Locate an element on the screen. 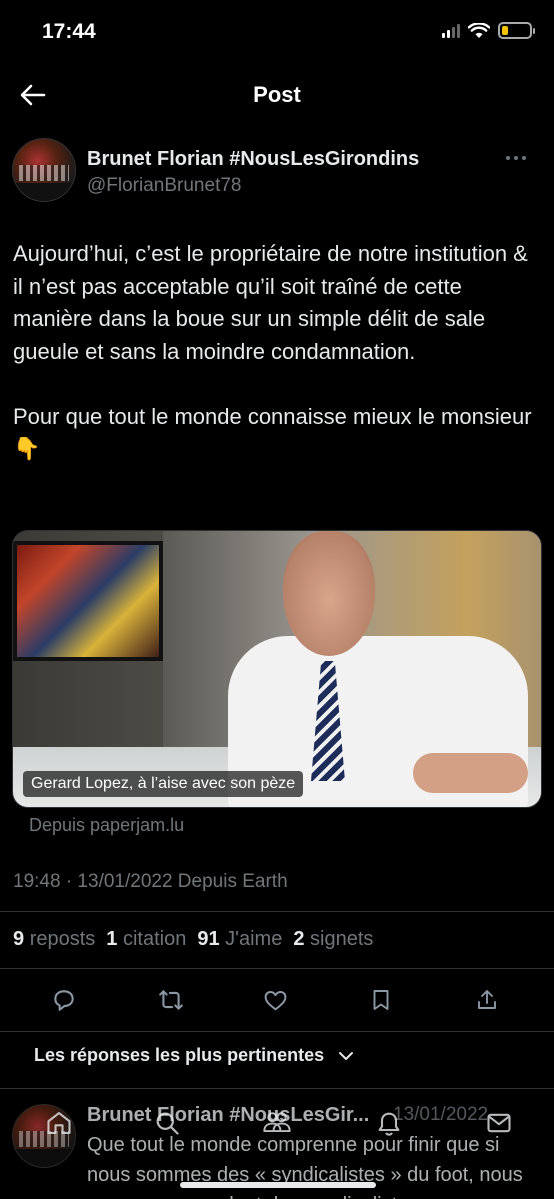 The width and height of the screenshot is (554, 1199). home-indicator is located at coordinates (278, 1185).